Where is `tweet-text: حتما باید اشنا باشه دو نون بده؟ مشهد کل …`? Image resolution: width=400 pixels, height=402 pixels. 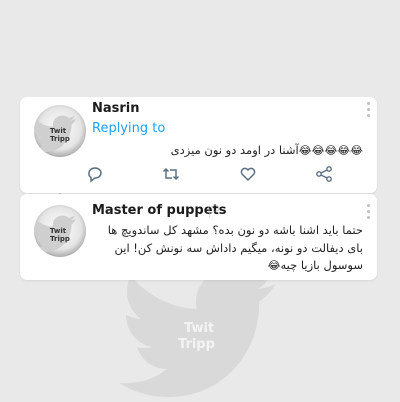
tweet-text: حتما باید اشنا باشه دو نون بده؟ مشهد کل … is located at coordinates (233, 248).